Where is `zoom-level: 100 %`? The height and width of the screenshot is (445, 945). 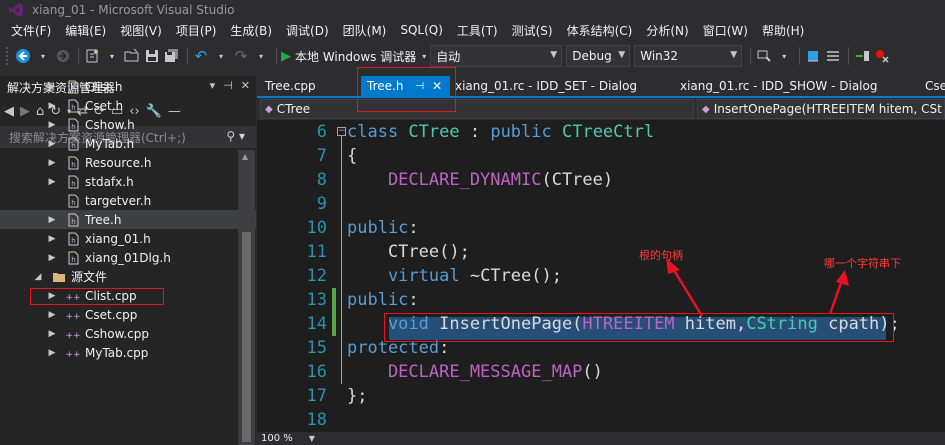
zoom-level: 100 % is located at coordinates (277, 438).